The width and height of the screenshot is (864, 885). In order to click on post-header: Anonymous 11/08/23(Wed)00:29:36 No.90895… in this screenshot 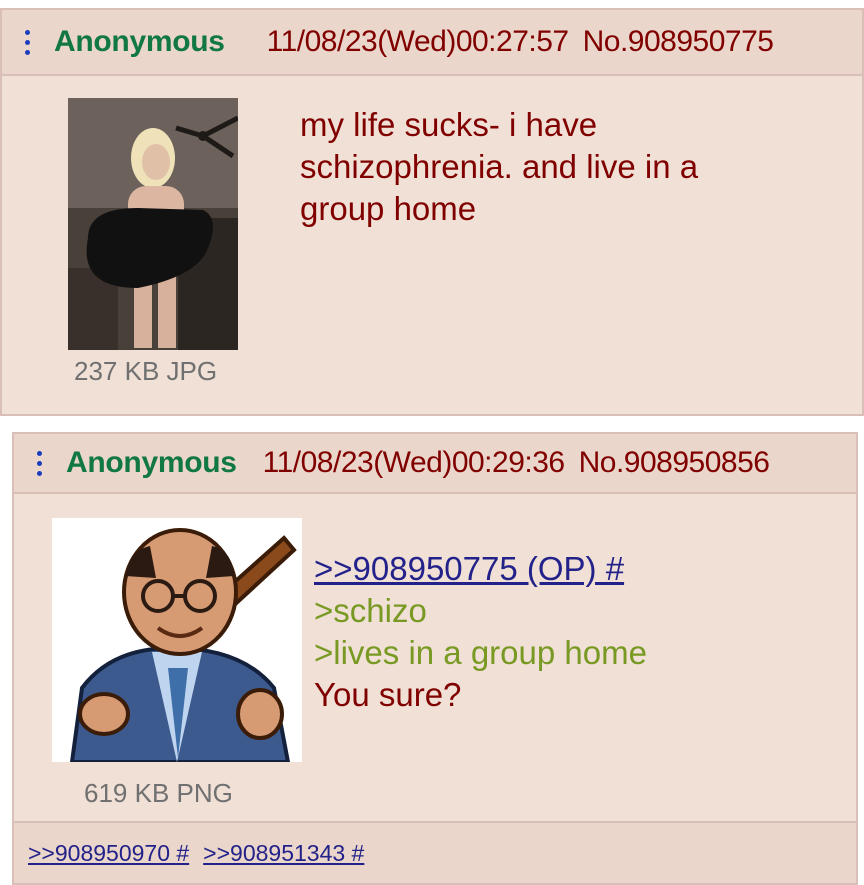, I will do `click(435, 464)`.